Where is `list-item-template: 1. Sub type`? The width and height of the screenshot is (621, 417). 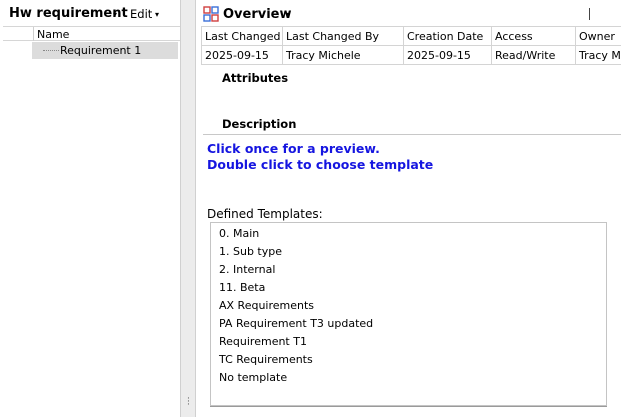 list-item-template: 1. Sub type is located at coordinates (250, 251).